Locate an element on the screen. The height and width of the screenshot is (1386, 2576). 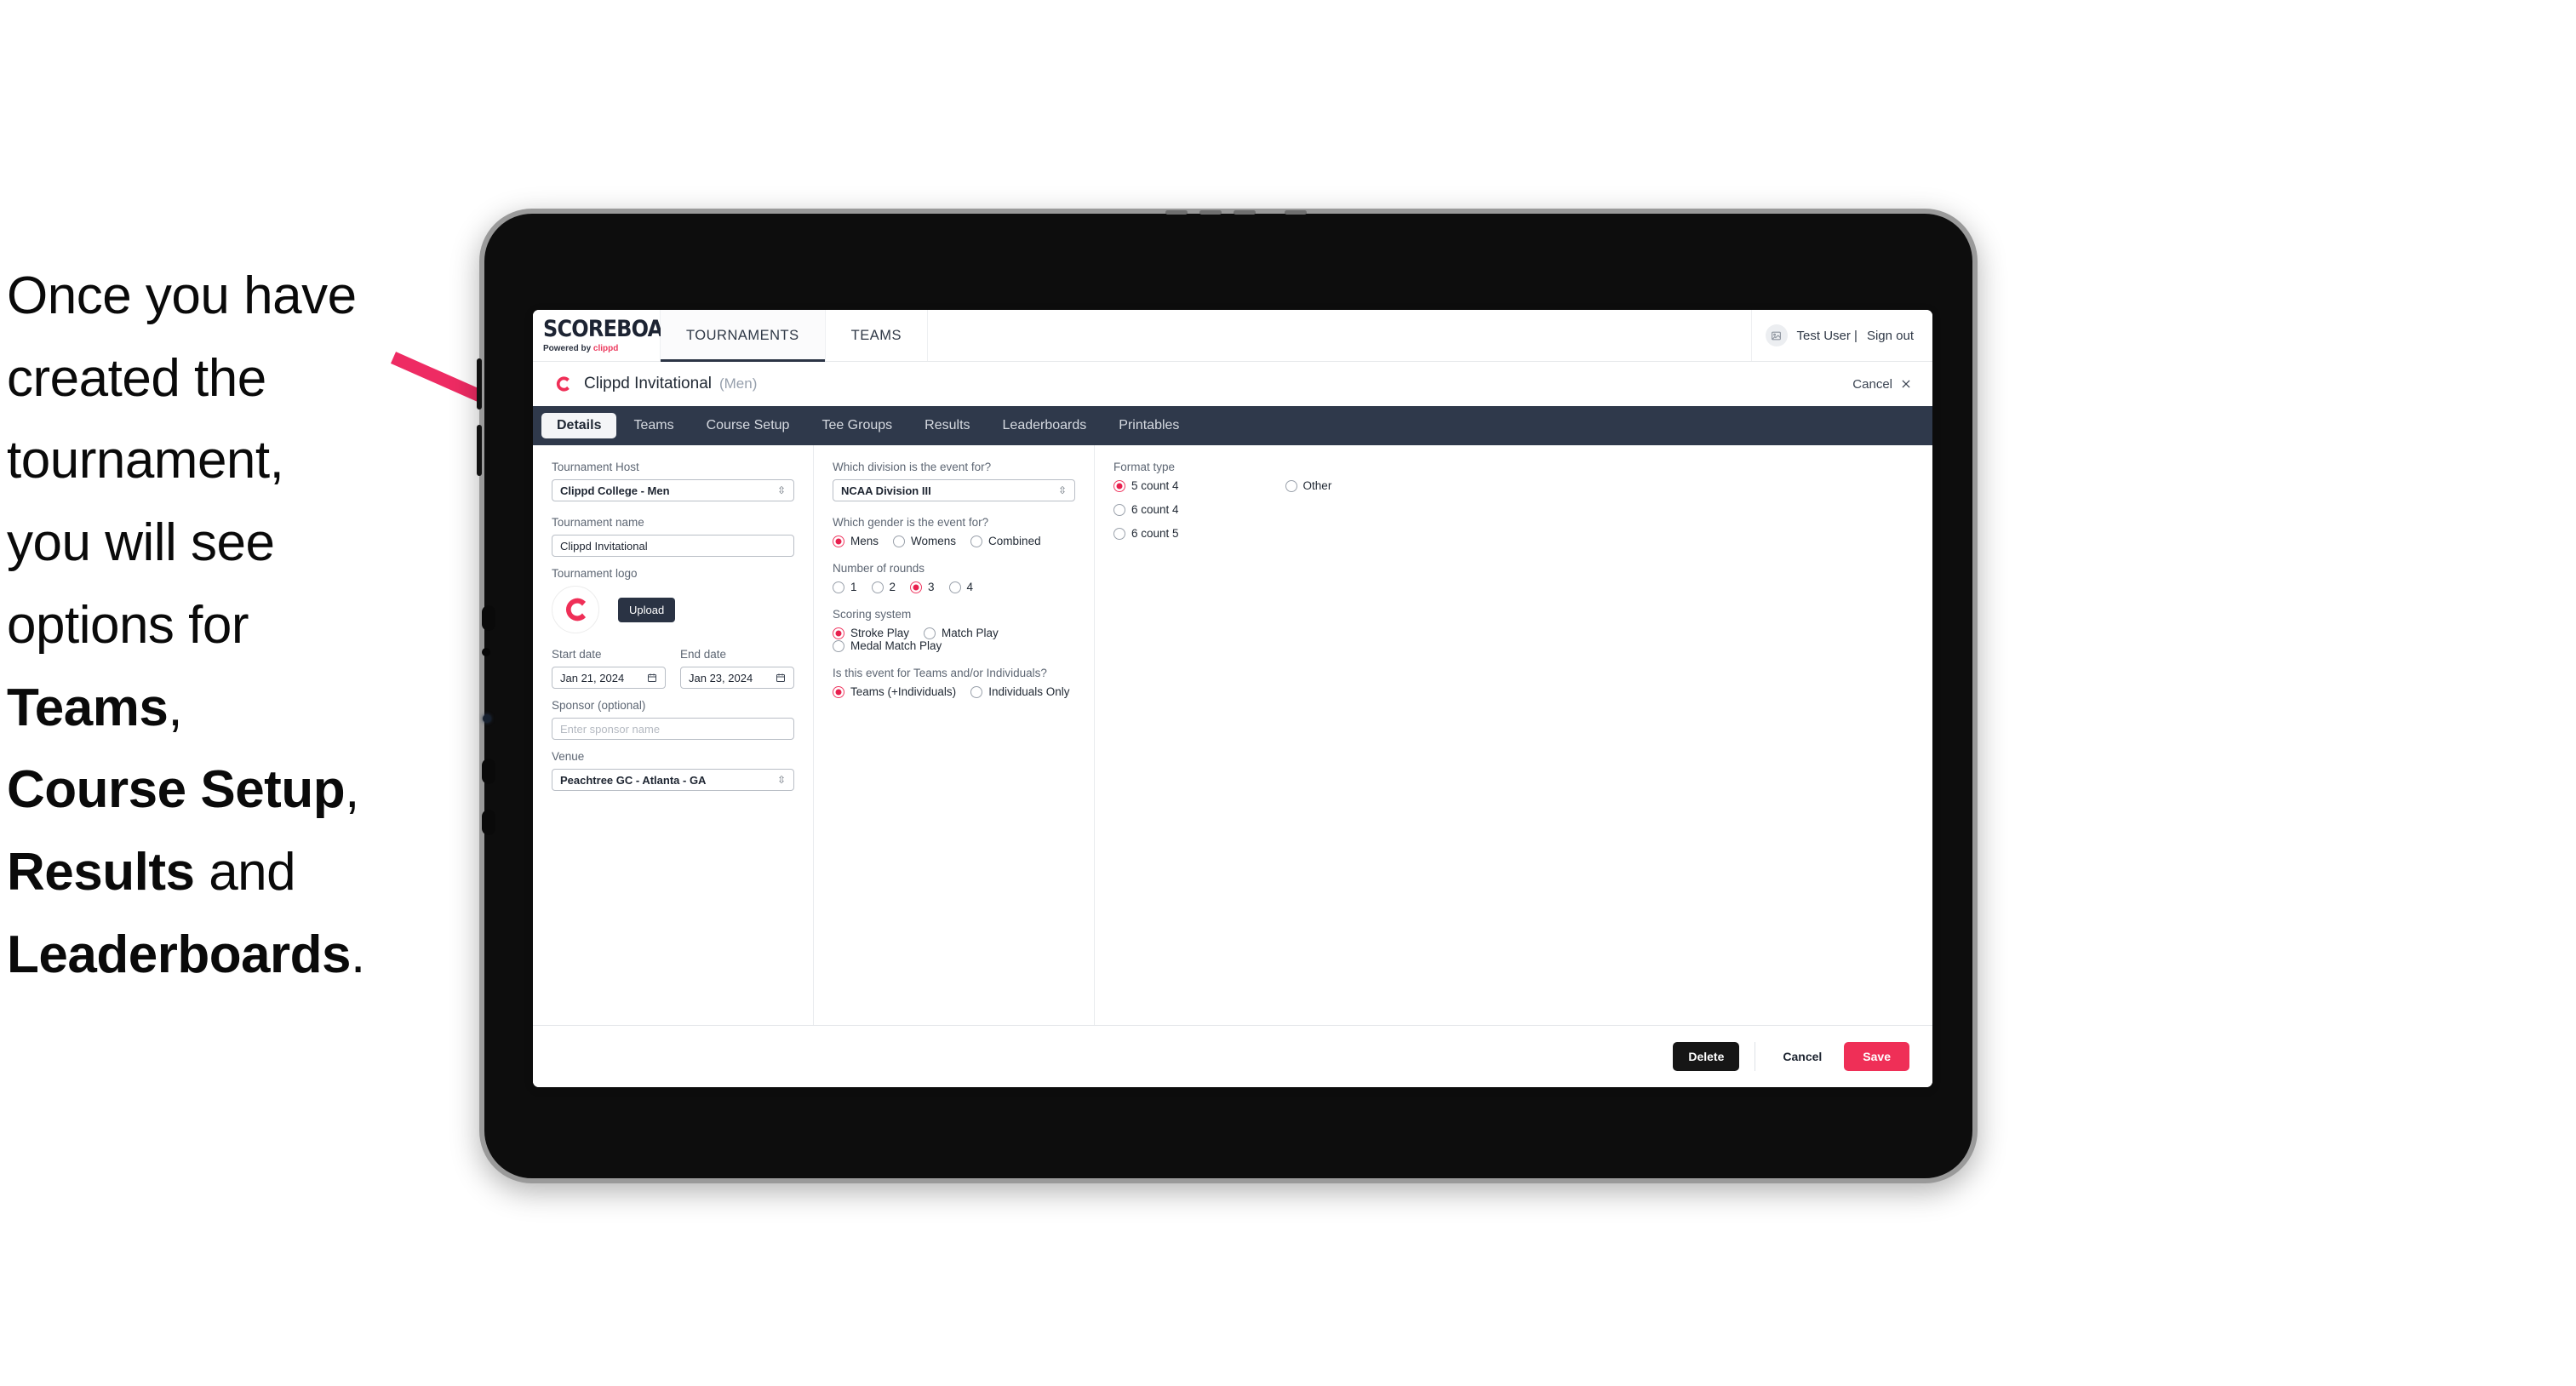
device-power-button is located at coordinates (479, 450).